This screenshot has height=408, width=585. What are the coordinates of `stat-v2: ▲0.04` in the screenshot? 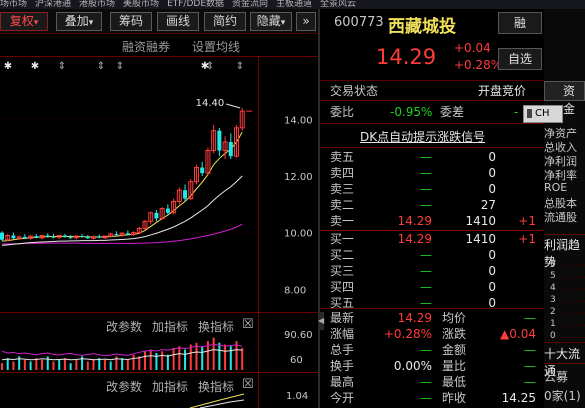 It's located at (518, 334).